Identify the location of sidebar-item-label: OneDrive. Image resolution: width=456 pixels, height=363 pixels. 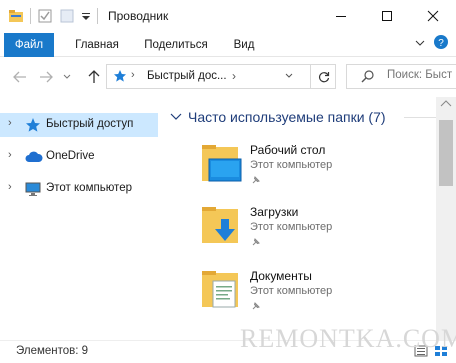
(70, 156).